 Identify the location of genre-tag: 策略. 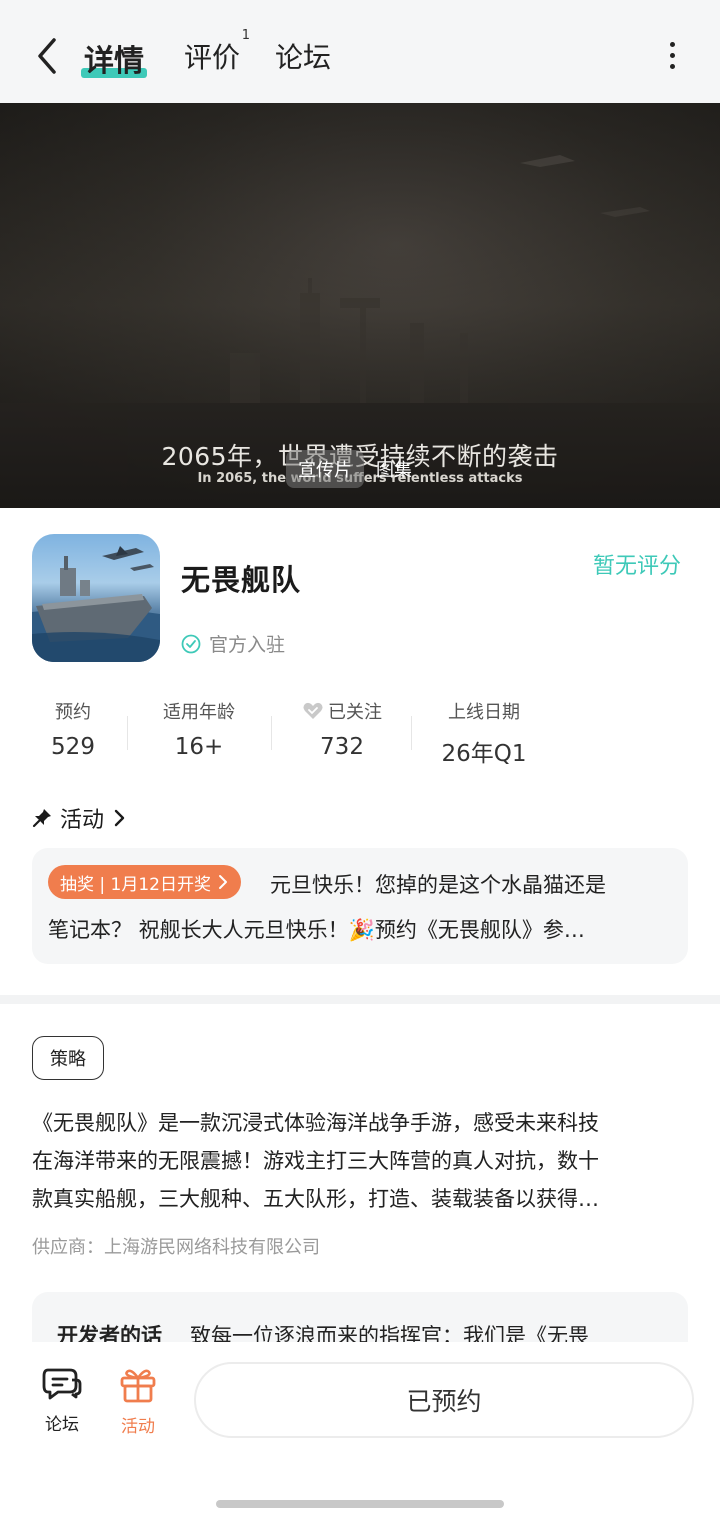
(68, 1058).